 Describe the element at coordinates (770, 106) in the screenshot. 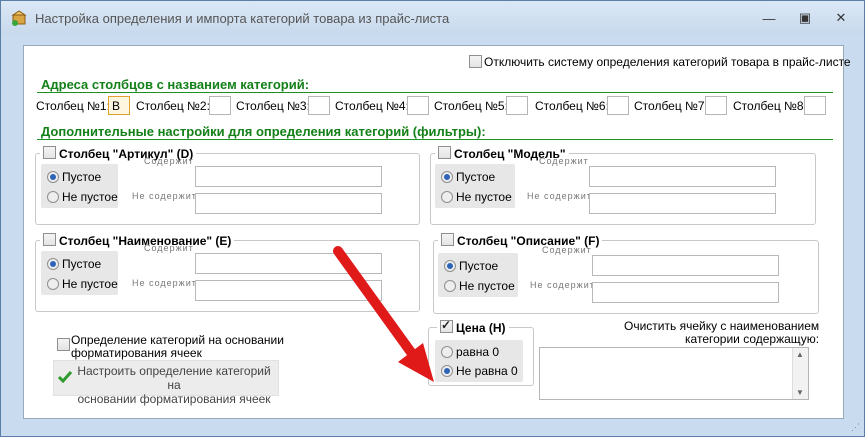

I see `column-8-label: Столбец №8:` at that location.